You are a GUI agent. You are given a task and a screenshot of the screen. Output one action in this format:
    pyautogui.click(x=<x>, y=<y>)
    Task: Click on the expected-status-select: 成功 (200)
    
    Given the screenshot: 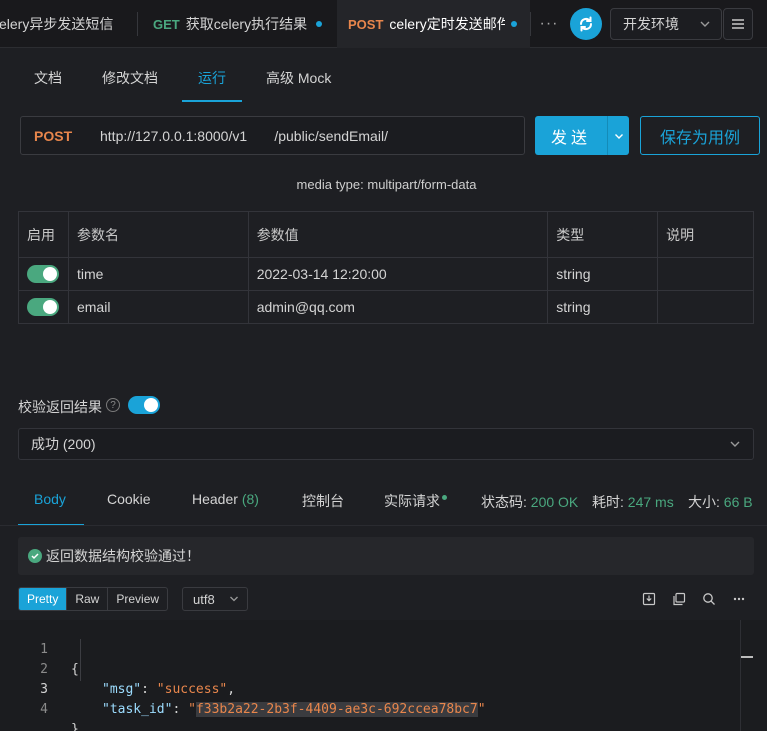 What is the action you would take?
    pyautogui.click(x=386, y=444)
    